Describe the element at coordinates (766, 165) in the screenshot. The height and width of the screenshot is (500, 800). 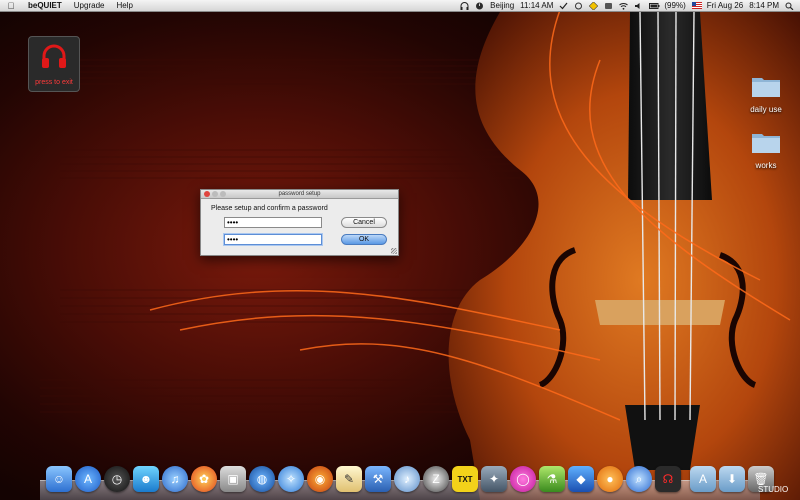
I see `folder-label: works` at that location.